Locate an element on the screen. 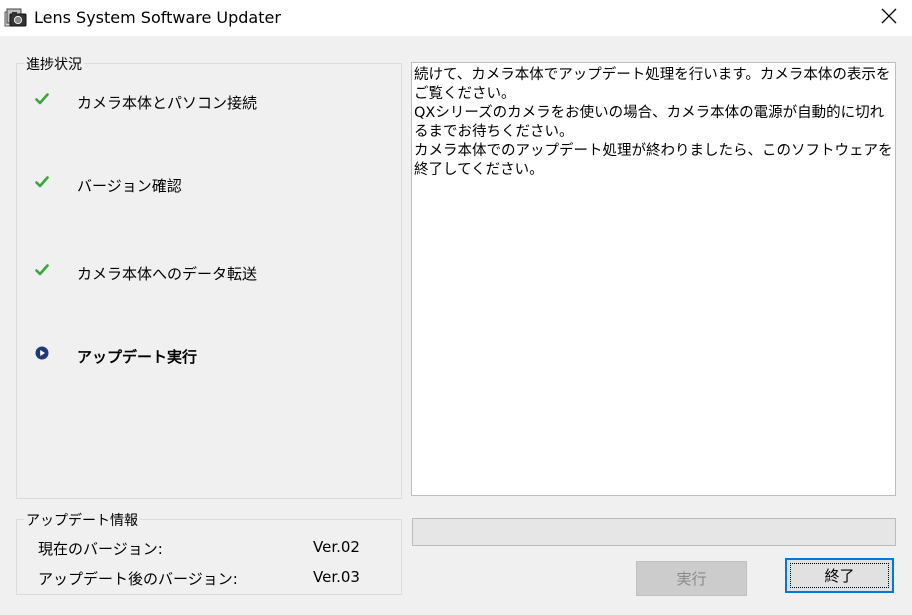  current-version-value: Ver.02 is located at coordinates (336, 547).